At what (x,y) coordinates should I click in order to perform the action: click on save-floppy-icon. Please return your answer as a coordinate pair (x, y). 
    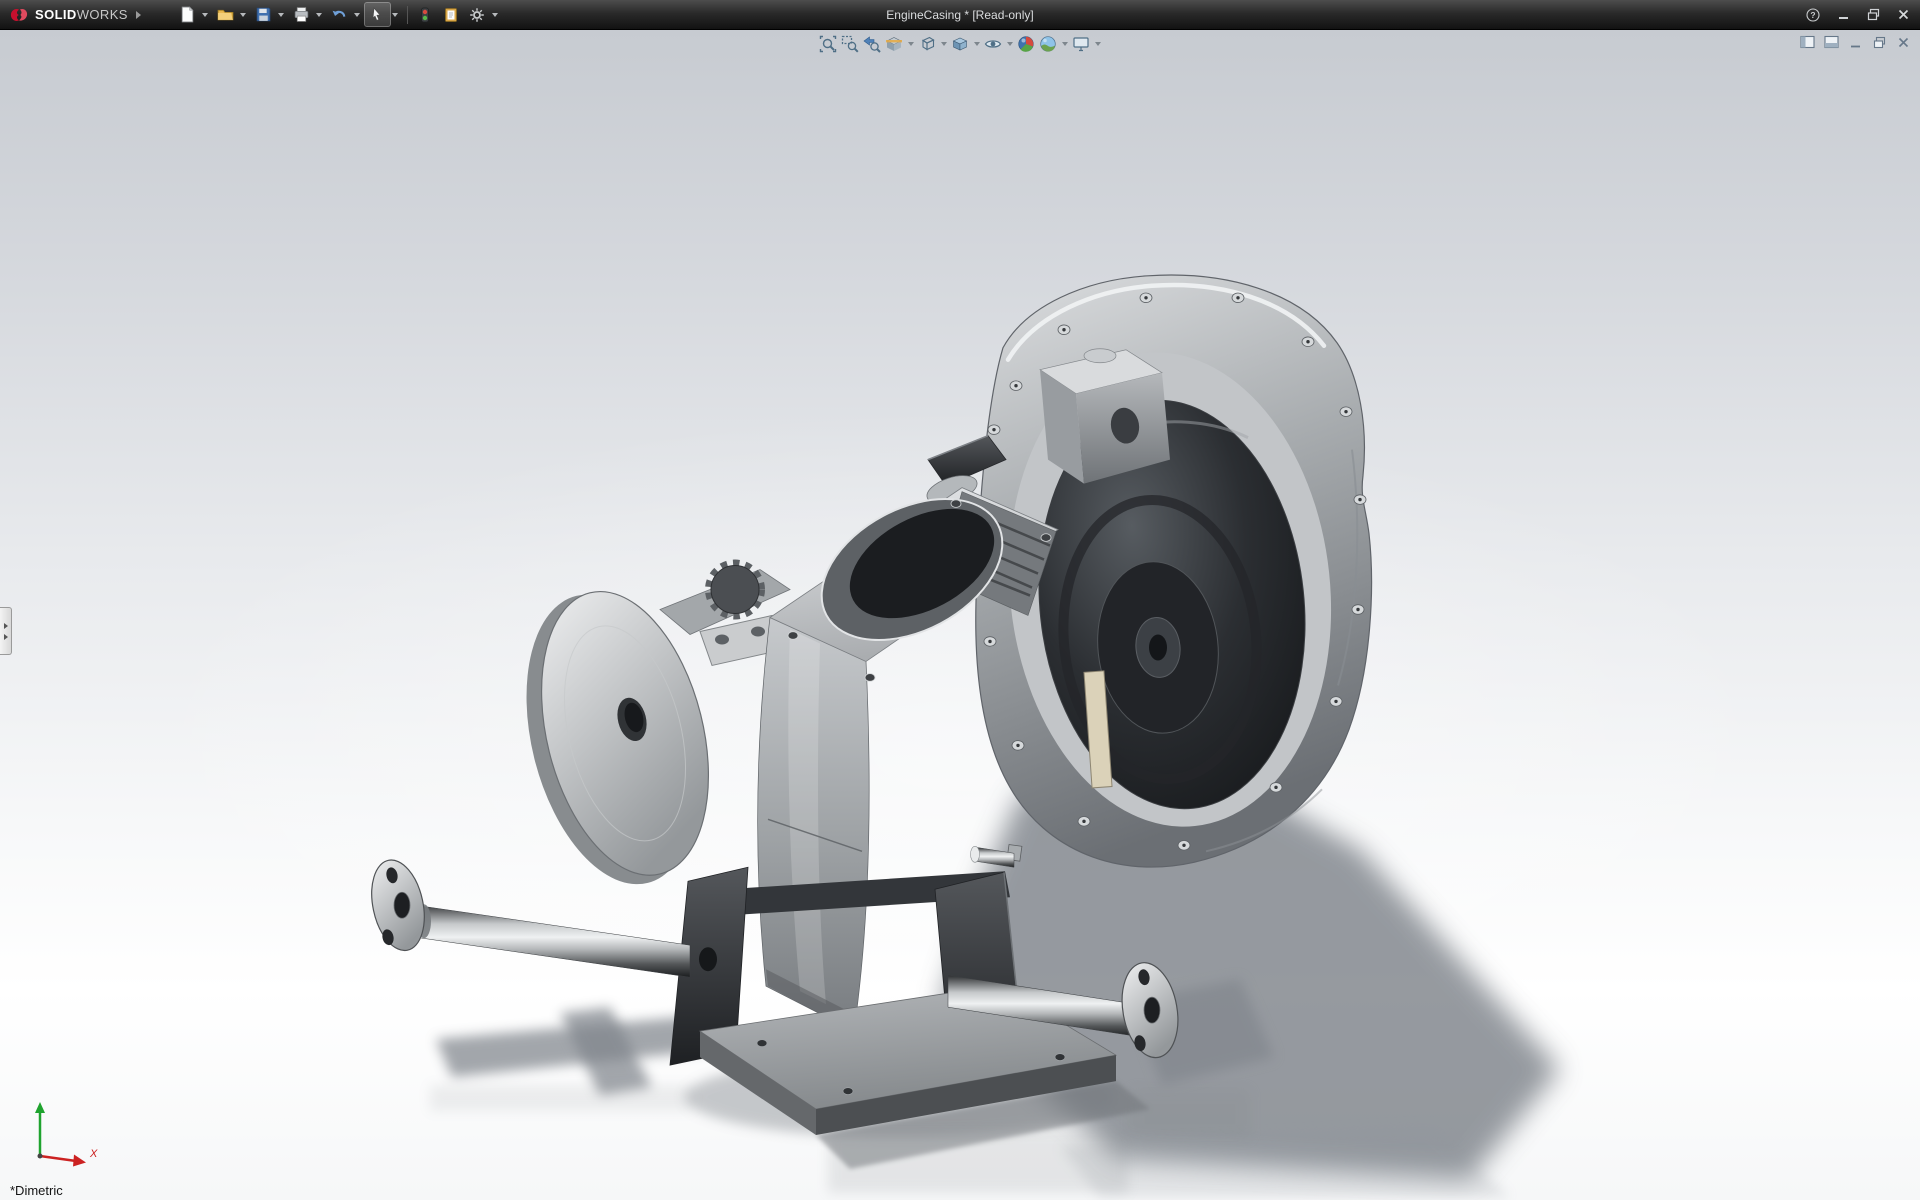
    Looking at the image, I should click on (263, 14).